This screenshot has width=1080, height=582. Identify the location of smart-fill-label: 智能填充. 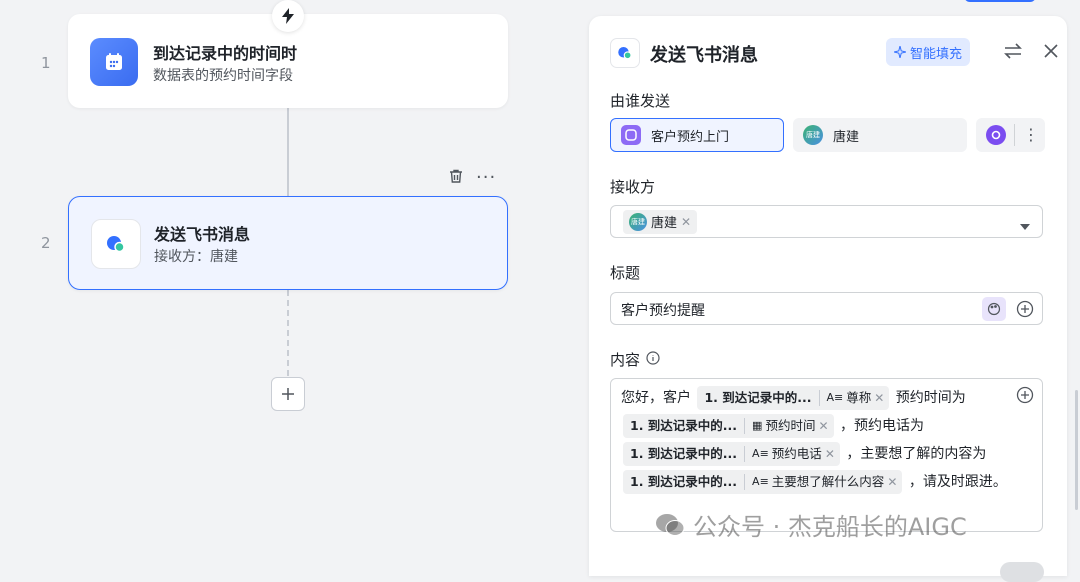
(936, 54).